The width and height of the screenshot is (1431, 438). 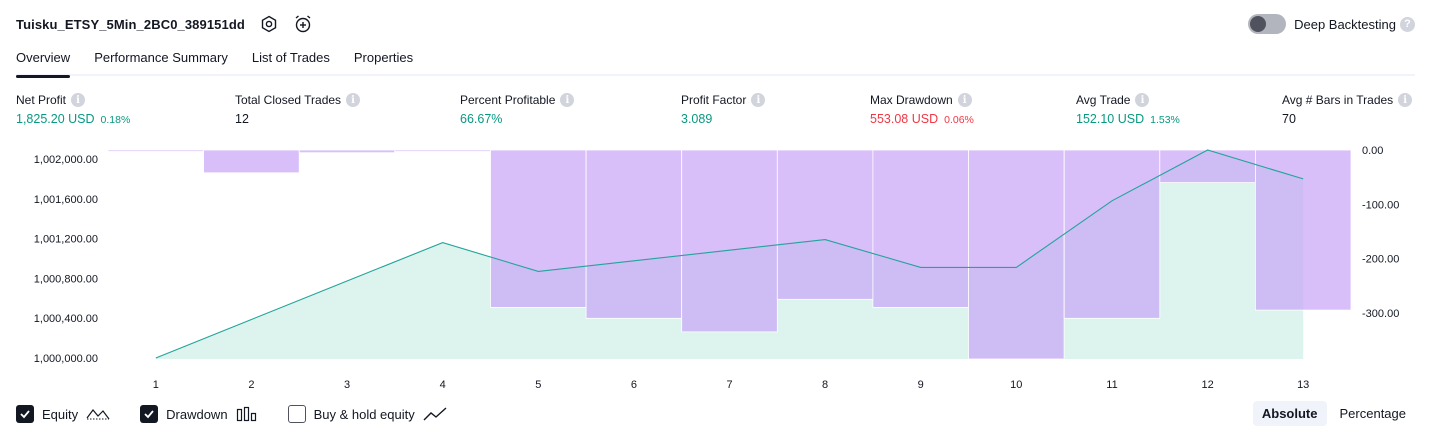 I want to click on metric-label: Percent Profitable, so click(x=508, y=100).